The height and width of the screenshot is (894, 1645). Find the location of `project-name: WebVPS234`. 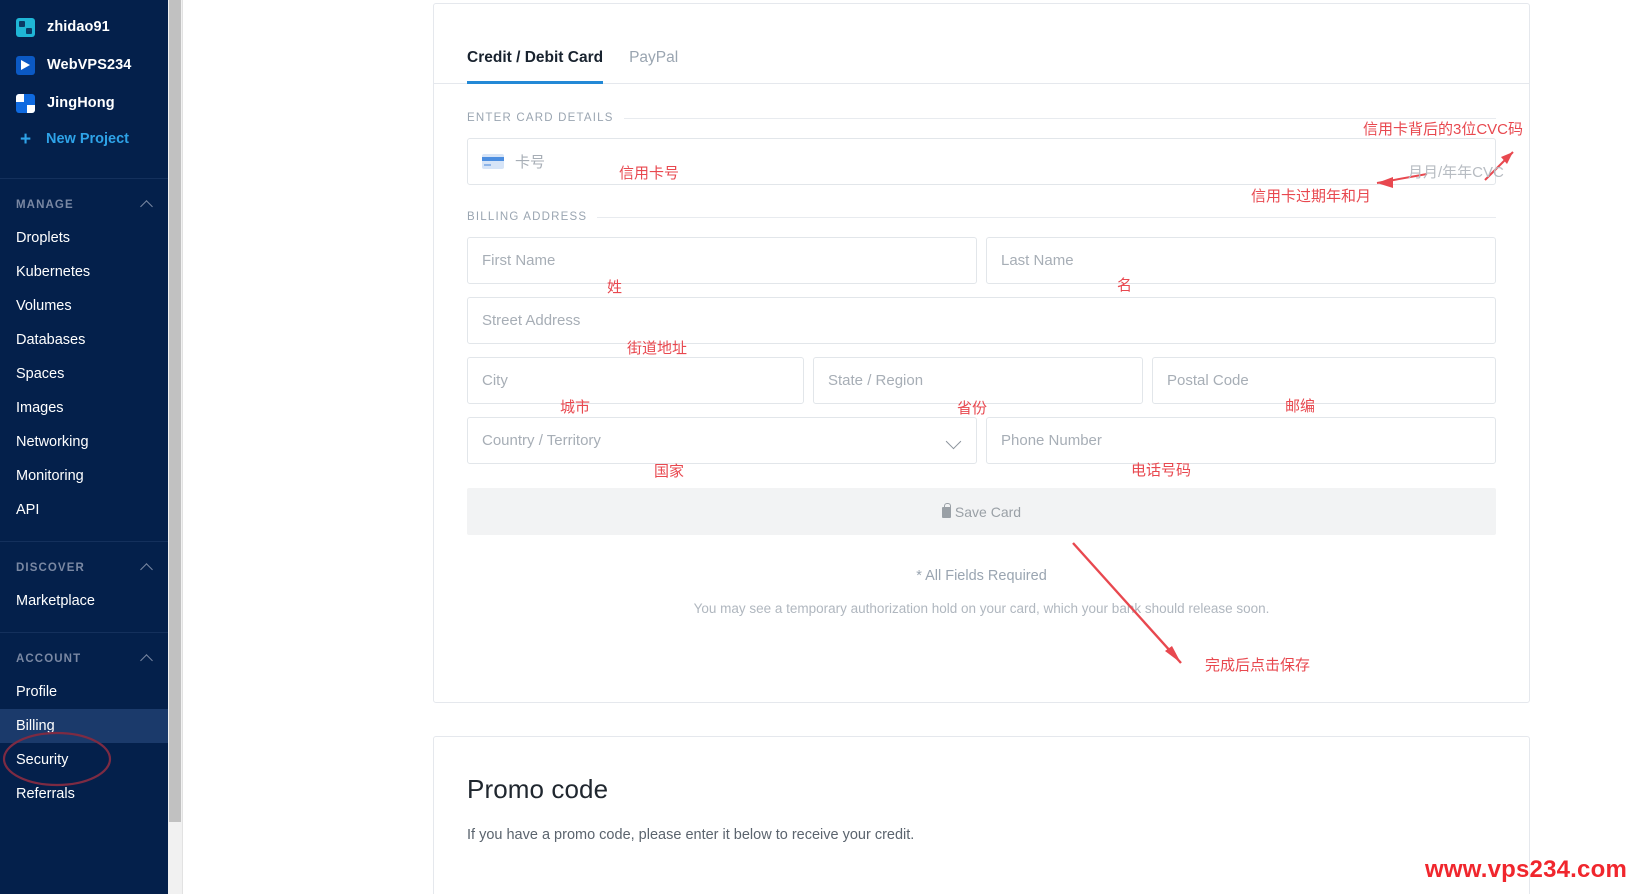

project-name: WebVPS234 is located at coordinates (89, 65).